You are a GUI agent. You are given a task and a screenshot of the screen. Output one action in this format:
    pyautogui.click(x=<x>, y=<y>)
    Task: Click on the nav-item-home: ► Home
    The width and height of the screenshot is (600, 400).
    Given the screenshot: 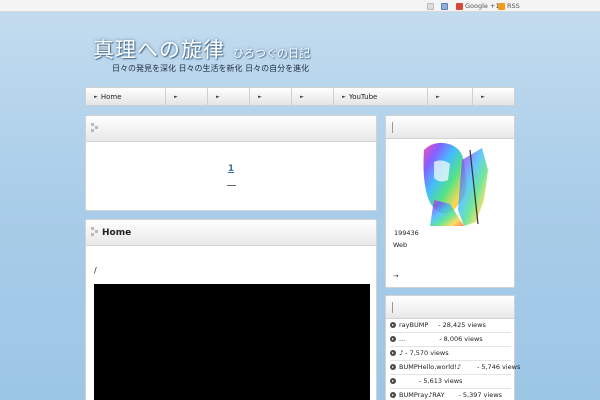 What is the action you would take?
    pyautogui.click(x=126, y=96)
    